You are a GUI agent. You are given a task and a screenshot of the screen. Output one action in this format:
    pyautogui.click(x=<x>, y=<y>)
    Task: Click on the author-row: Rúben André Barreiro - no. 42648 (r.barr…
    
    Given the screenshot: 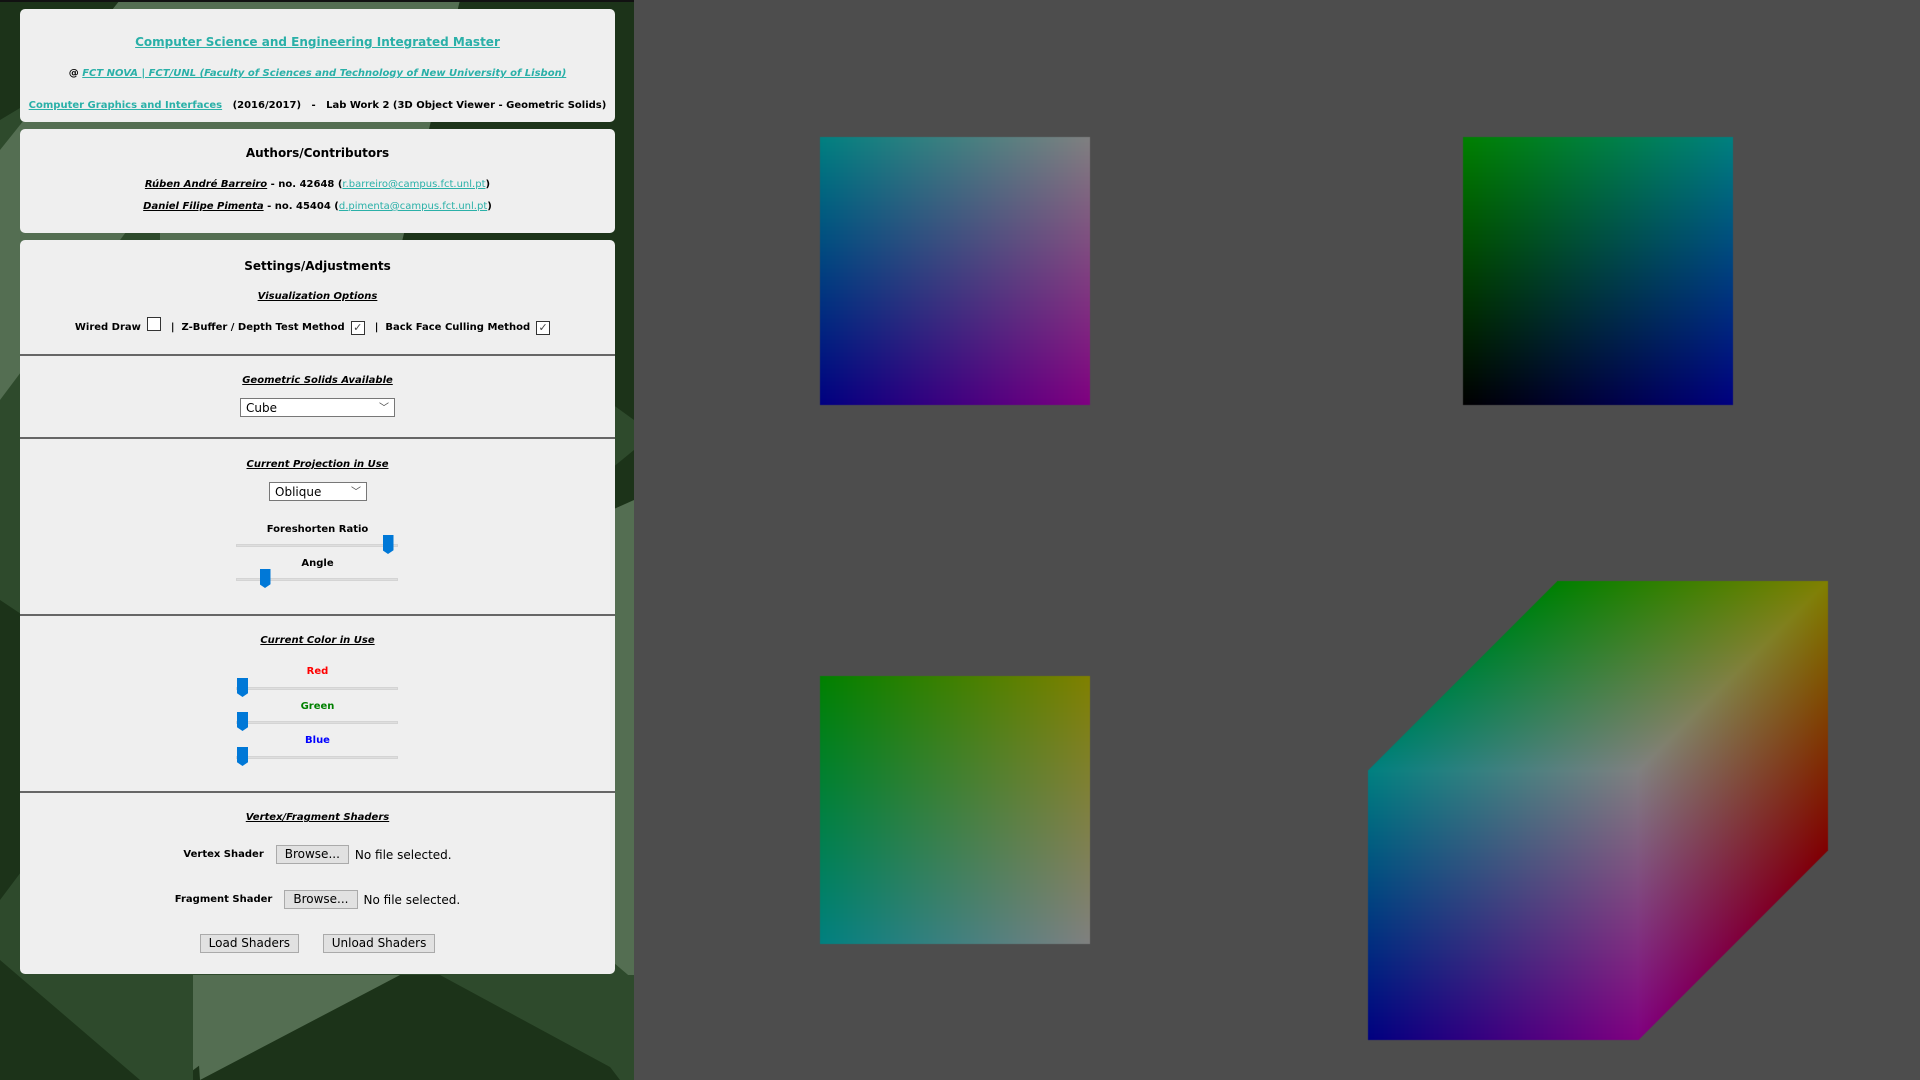 What is the action you would take?
    pyautogui.click(x=317, y=185)
    